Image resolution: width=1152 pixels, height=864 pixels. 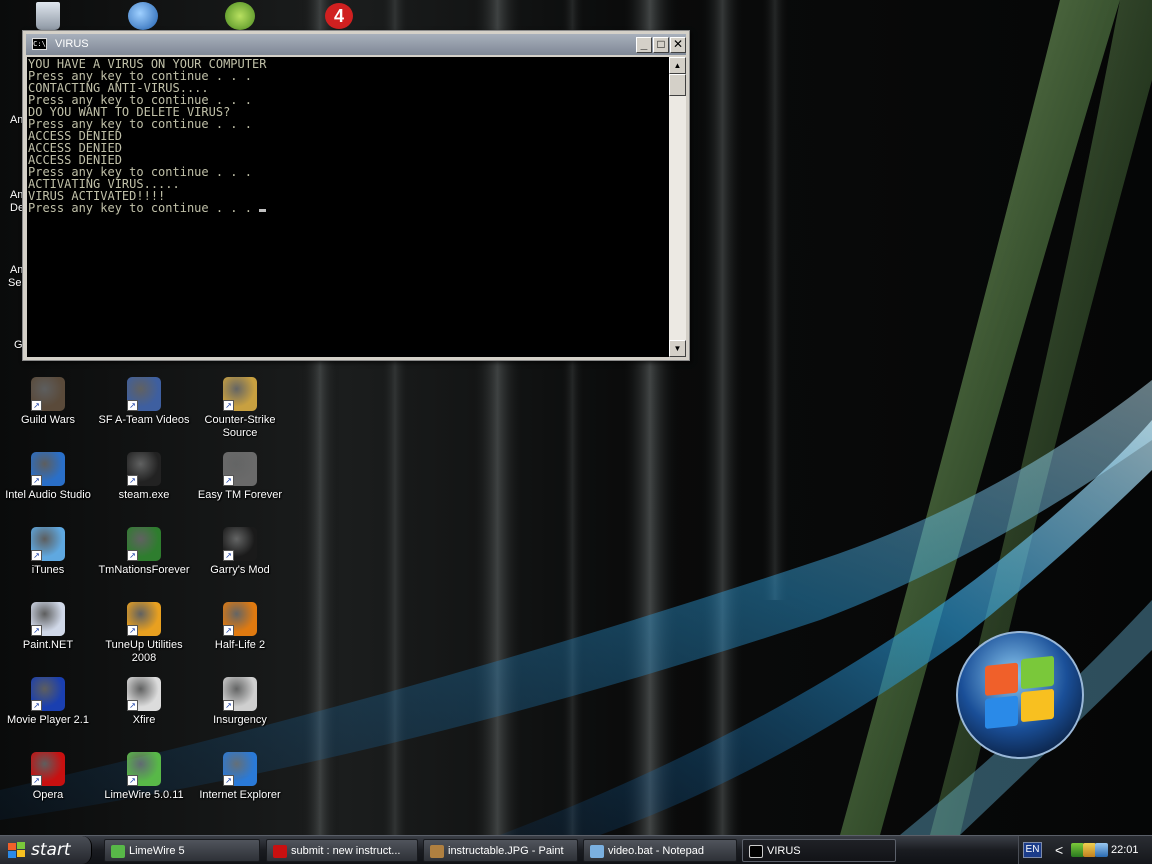 I want to click on audio-studio-icon: ↗, so click(x=48, y=469).